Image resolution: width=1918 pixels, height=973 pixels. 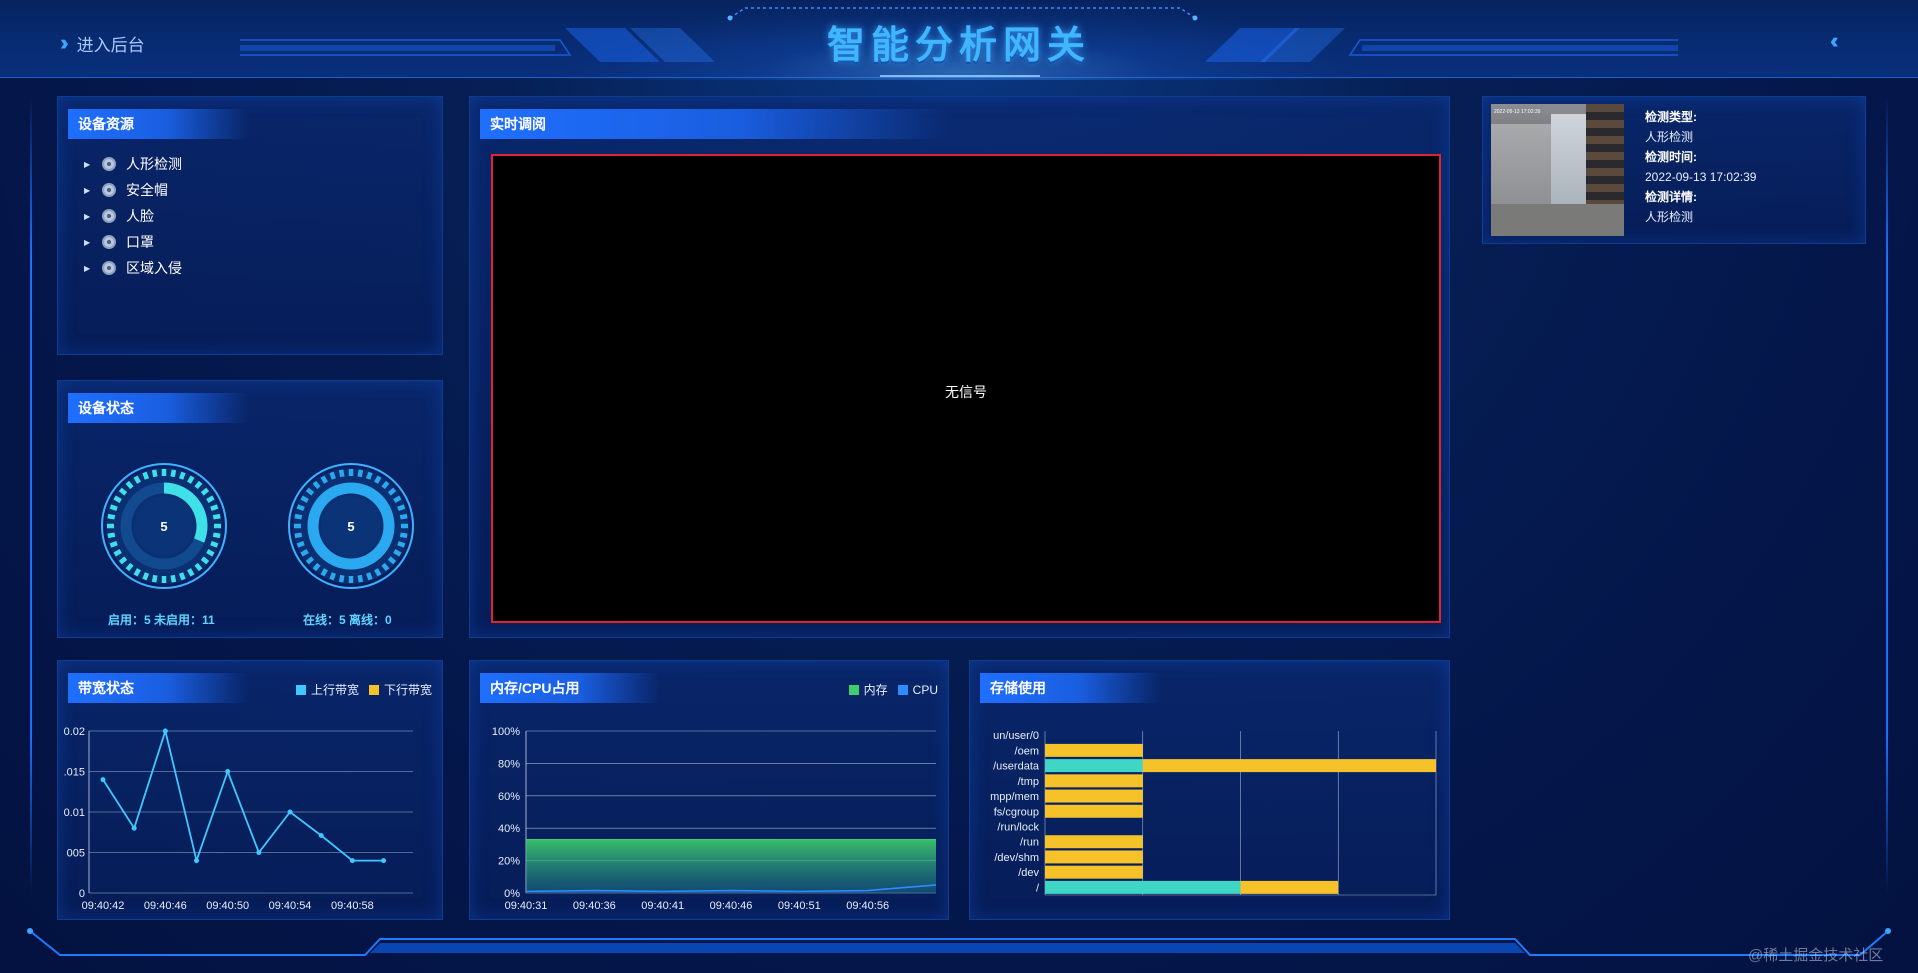 I want to click on category-label: /dev, so click(x=1028, y=873).